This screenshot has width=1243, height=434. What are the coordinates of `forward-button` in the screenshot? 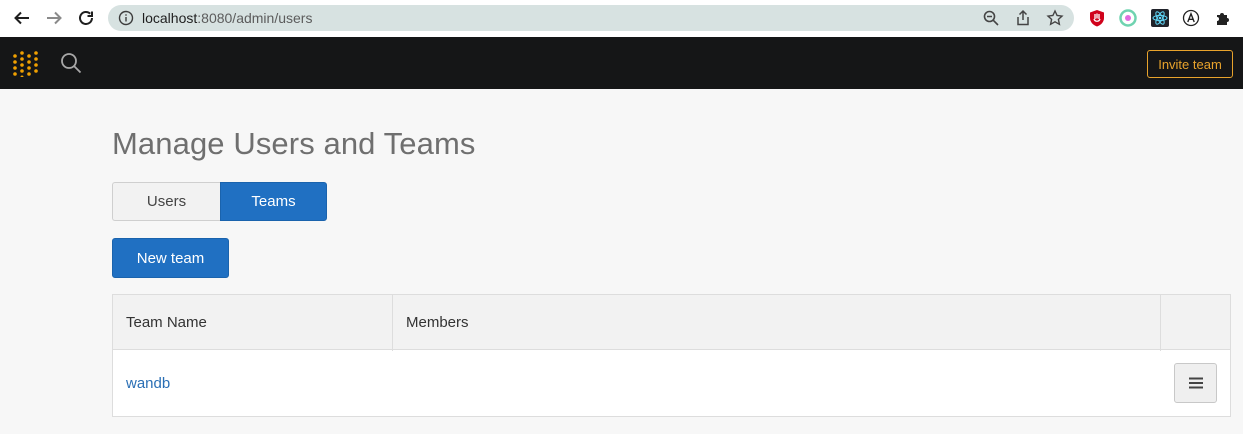 It's located at (54, 18).